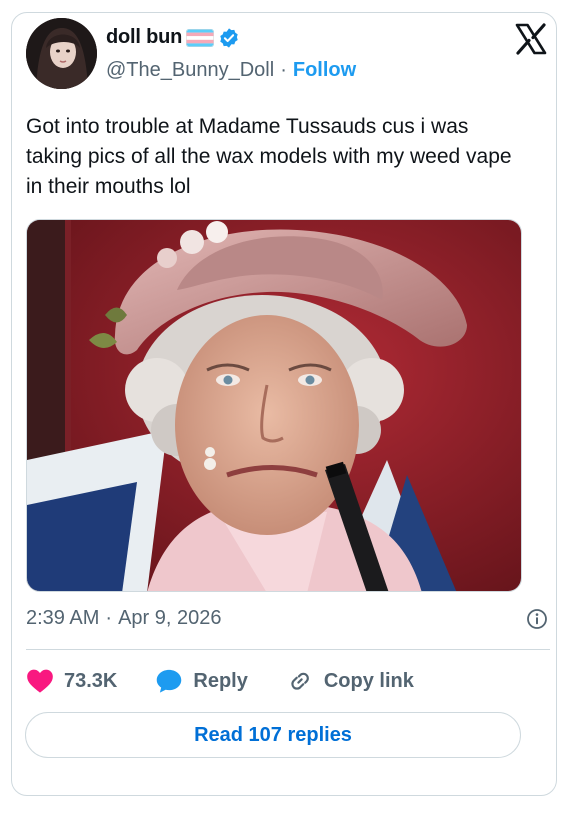 This screenshot has width=576, height=822. Describe the element at coordinates (144, 37) in the screenshot. I see `display-name: doll bun` at that location.